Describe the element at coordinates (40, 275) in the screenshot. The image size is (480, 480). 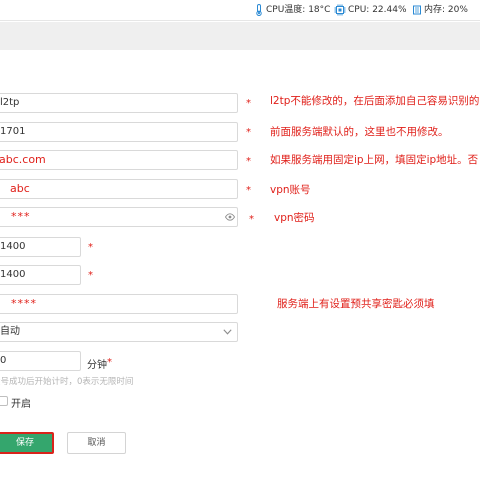
I see `mru-input: 1400` at that location.